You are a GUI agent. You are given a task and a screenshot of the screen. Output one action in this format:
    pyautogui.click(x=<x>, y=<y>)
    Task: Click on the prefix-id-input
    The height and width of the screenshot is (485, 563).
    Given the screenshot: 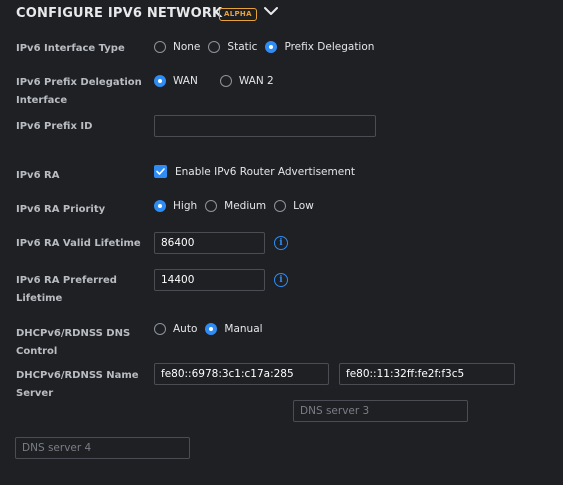 What is the action you would take?
    pyautogui.click(x=265, y=126)
    